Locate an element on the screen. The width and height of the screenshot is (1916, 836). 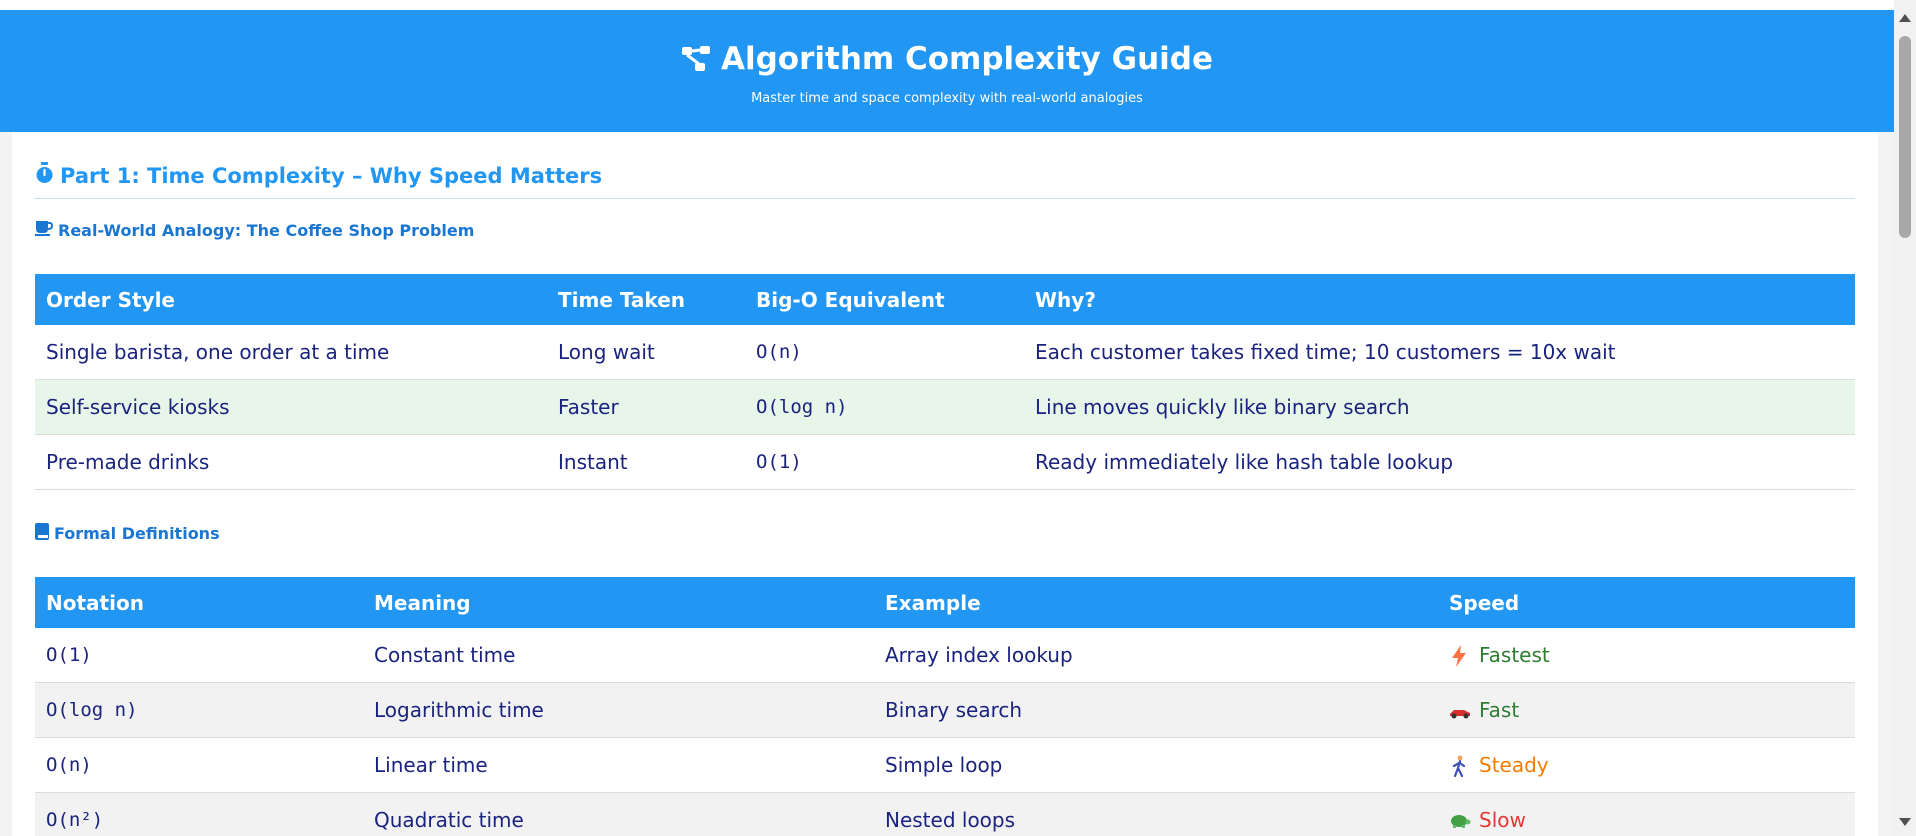
header-title-row: Algorithm Complexity Guide is located at coordinates (947, 59).